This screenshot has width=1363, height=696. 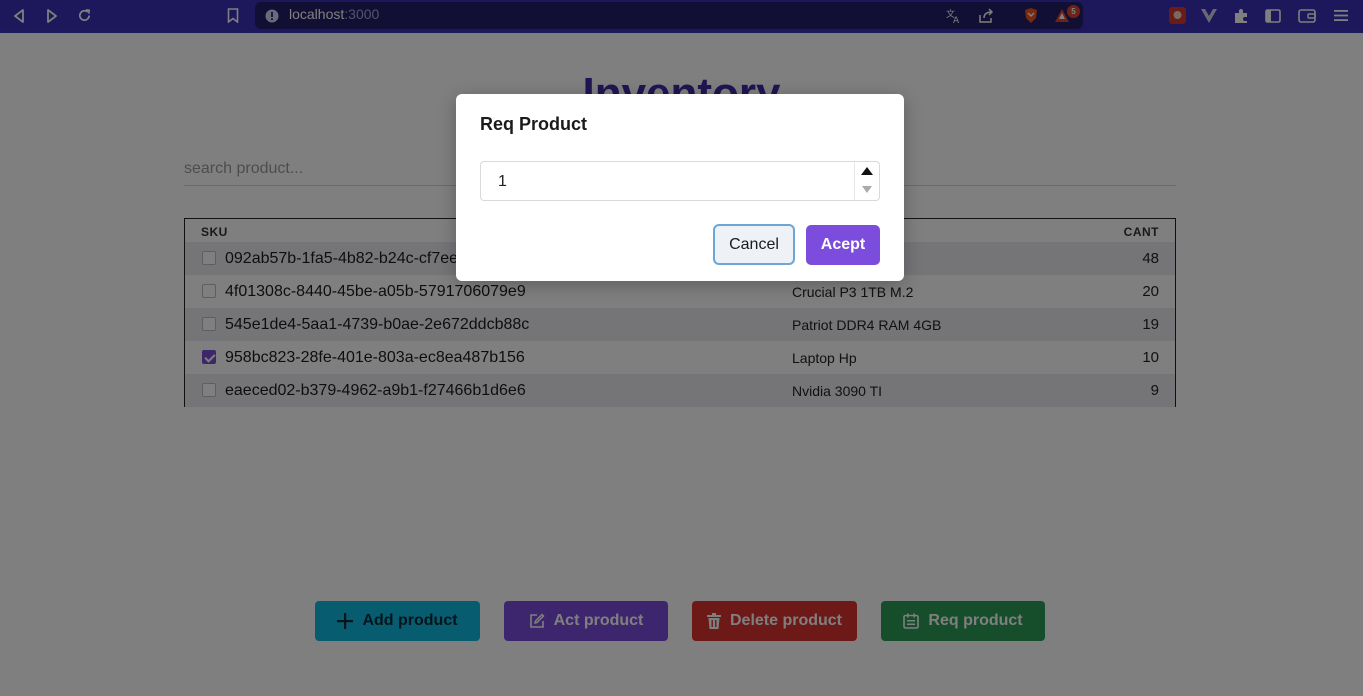 What do you see at coordinates (754, 244) in the screenshot?
I see `cancel-button: Cancel` at bounding box center [754, 244].